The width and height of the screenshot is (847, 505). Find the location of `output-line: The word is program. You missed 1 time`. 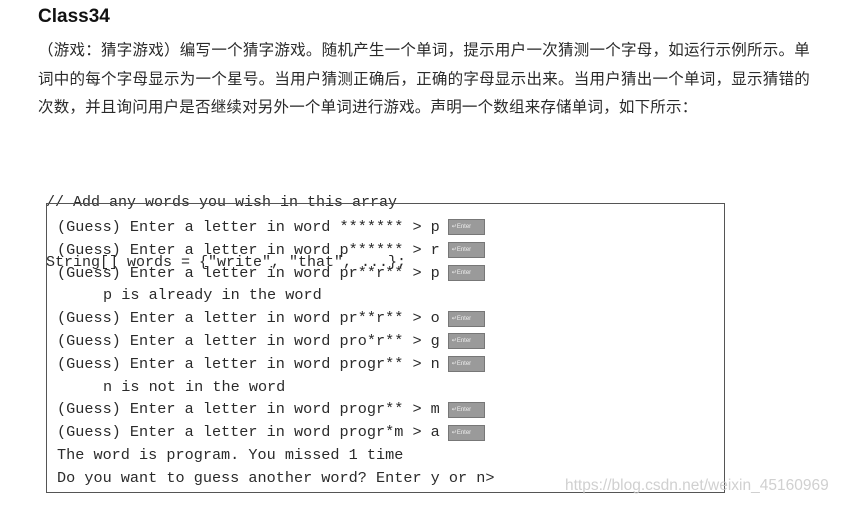

output-line: The word is program. You missed 1 time is located at coordinates (275, 455).